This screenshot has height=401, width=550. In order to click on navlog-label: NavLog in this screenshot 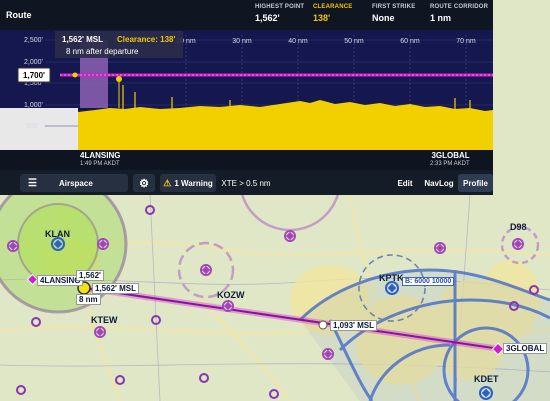, I will do `click(439, 183)`.